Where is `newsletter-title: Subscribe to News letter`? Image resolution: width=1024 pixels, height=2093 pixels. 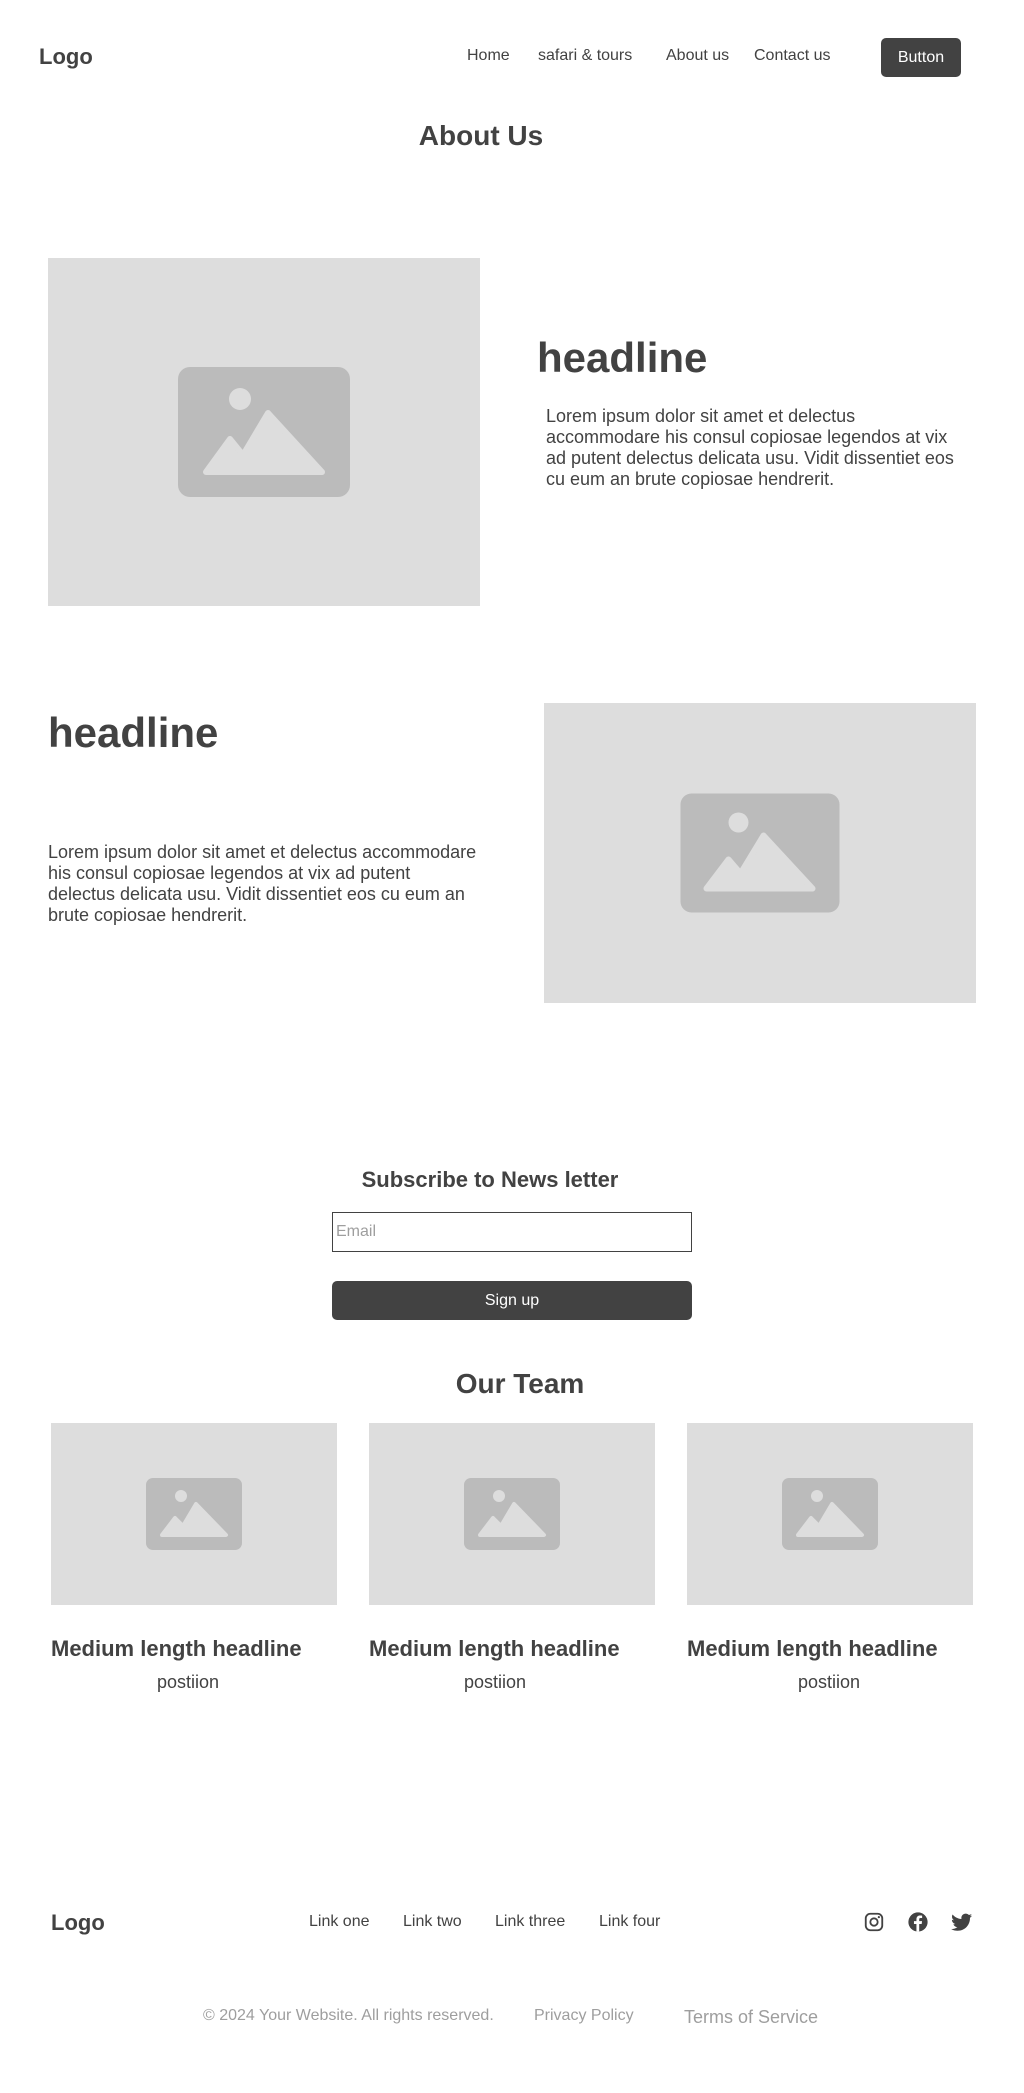
newsletter-title: Subscribe to News letter is located at coordinates (490, 1179).